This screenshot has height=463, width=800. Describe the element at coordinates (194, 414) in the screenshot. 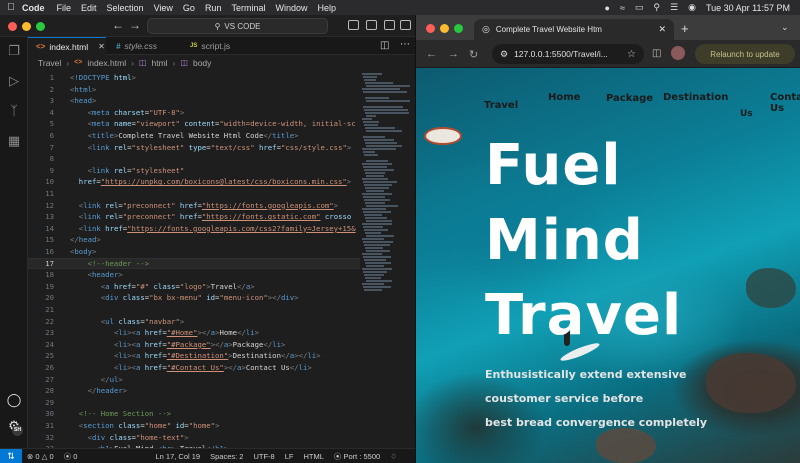

I see `code-line: 30 <!-- Home Section -->` at that location.